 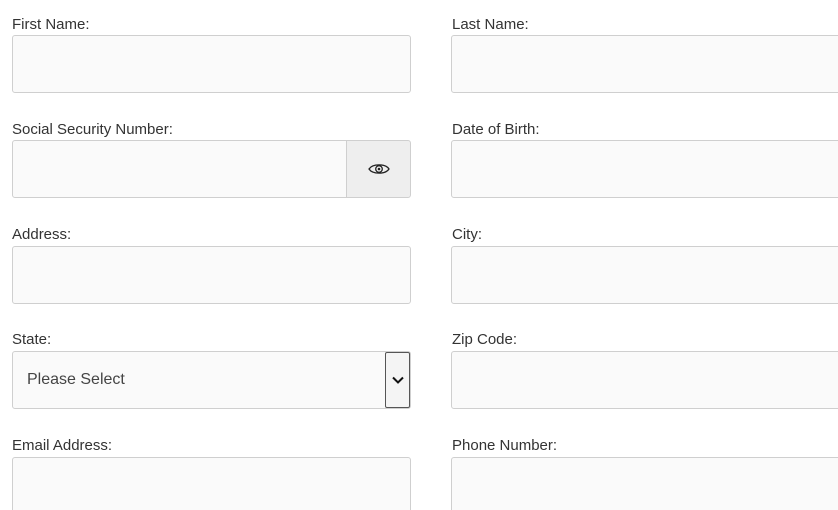 I want to click on ssn-input, so click(x=179, y=169).